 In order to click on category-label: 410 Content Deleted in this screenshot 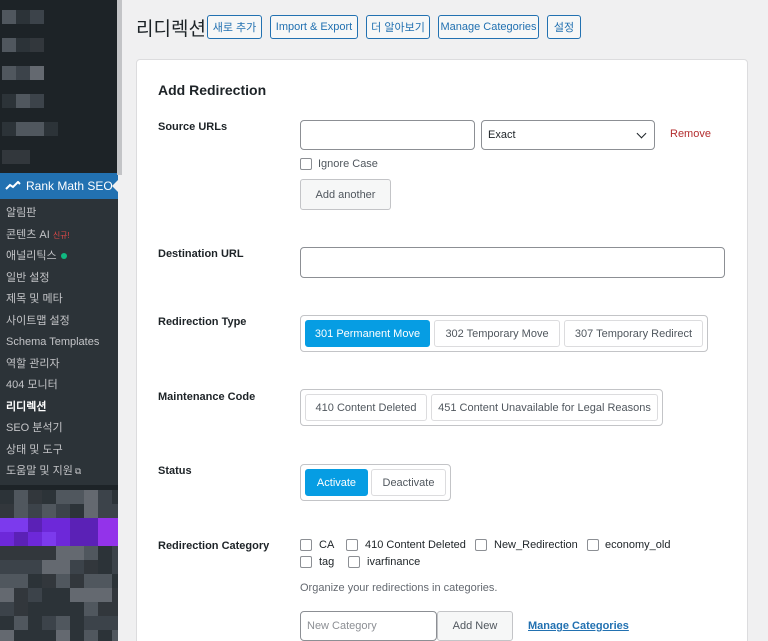, I will do `click(415, 545)`.